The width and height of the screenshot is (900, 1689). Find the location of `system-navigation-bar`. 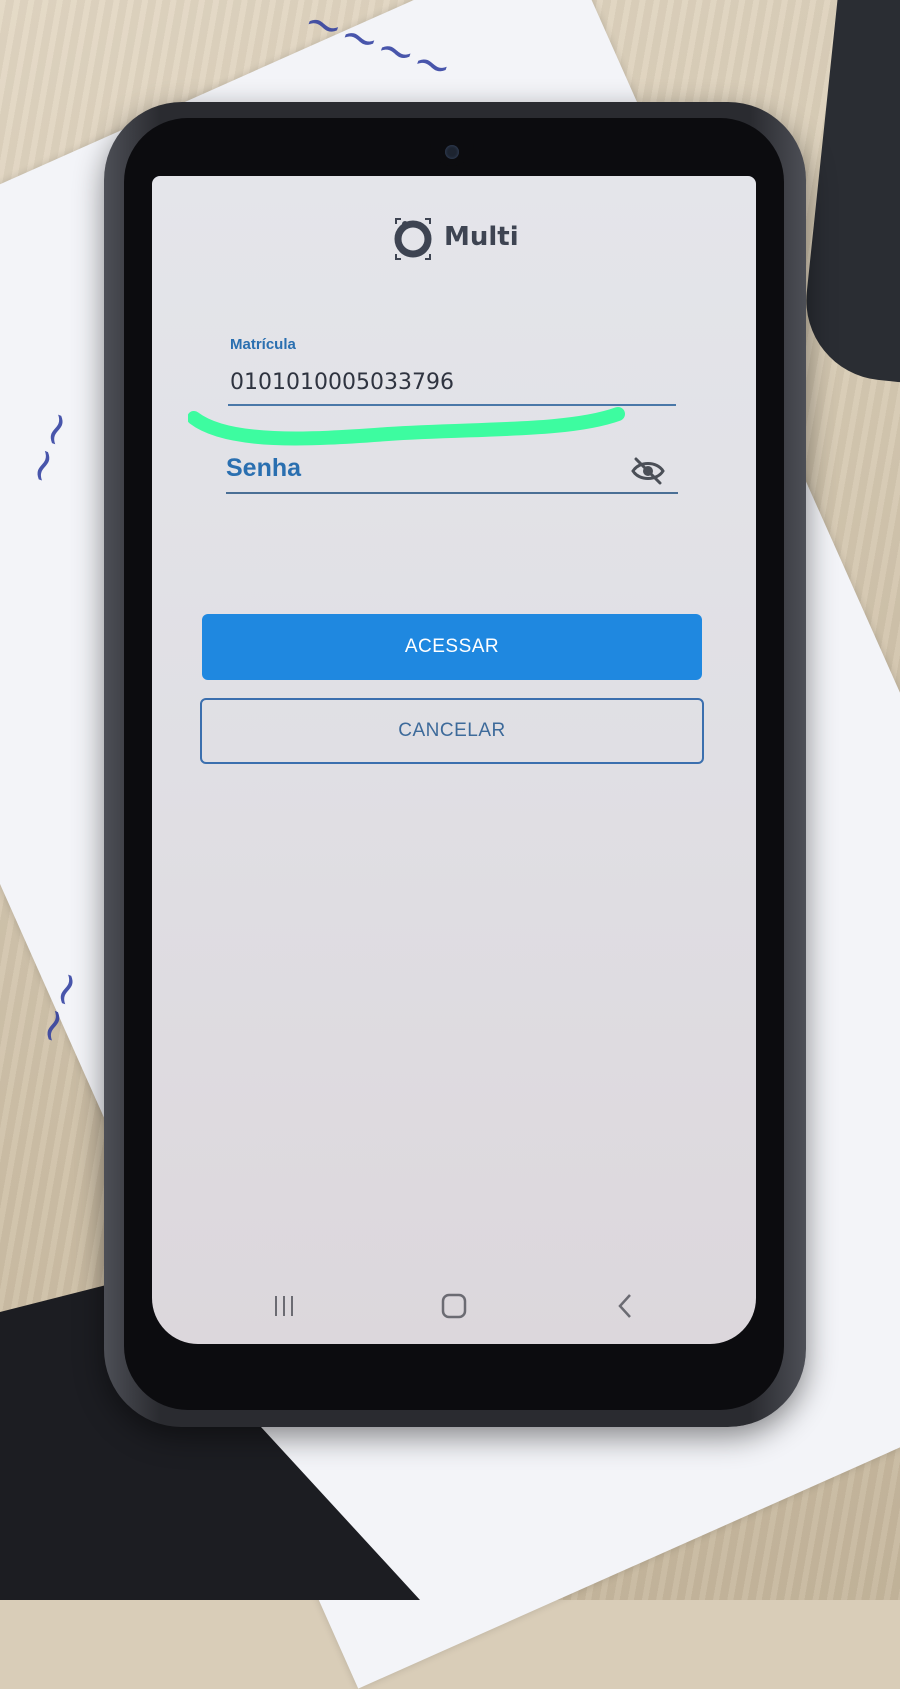

system-navigation-bar is located at coordinates (454, 1306).